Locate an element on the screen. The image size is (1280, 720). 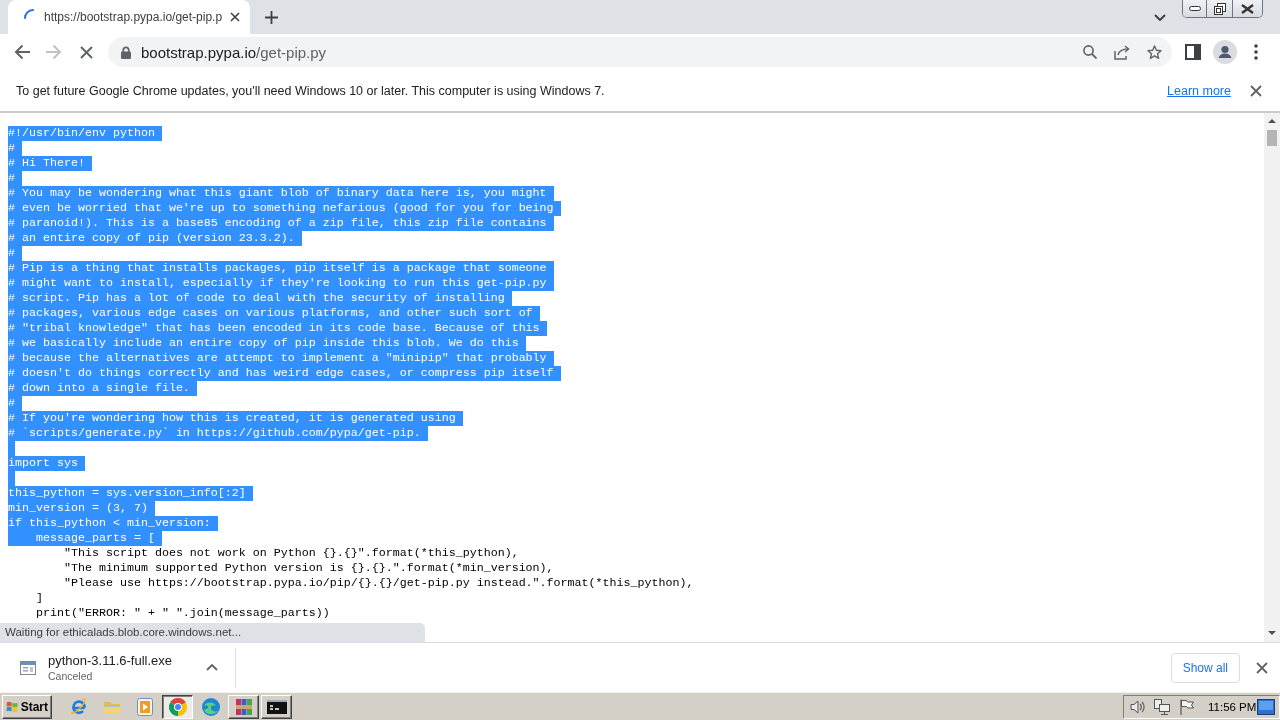
learn-more-link: Learn more is located at coordinates (1199, 90).